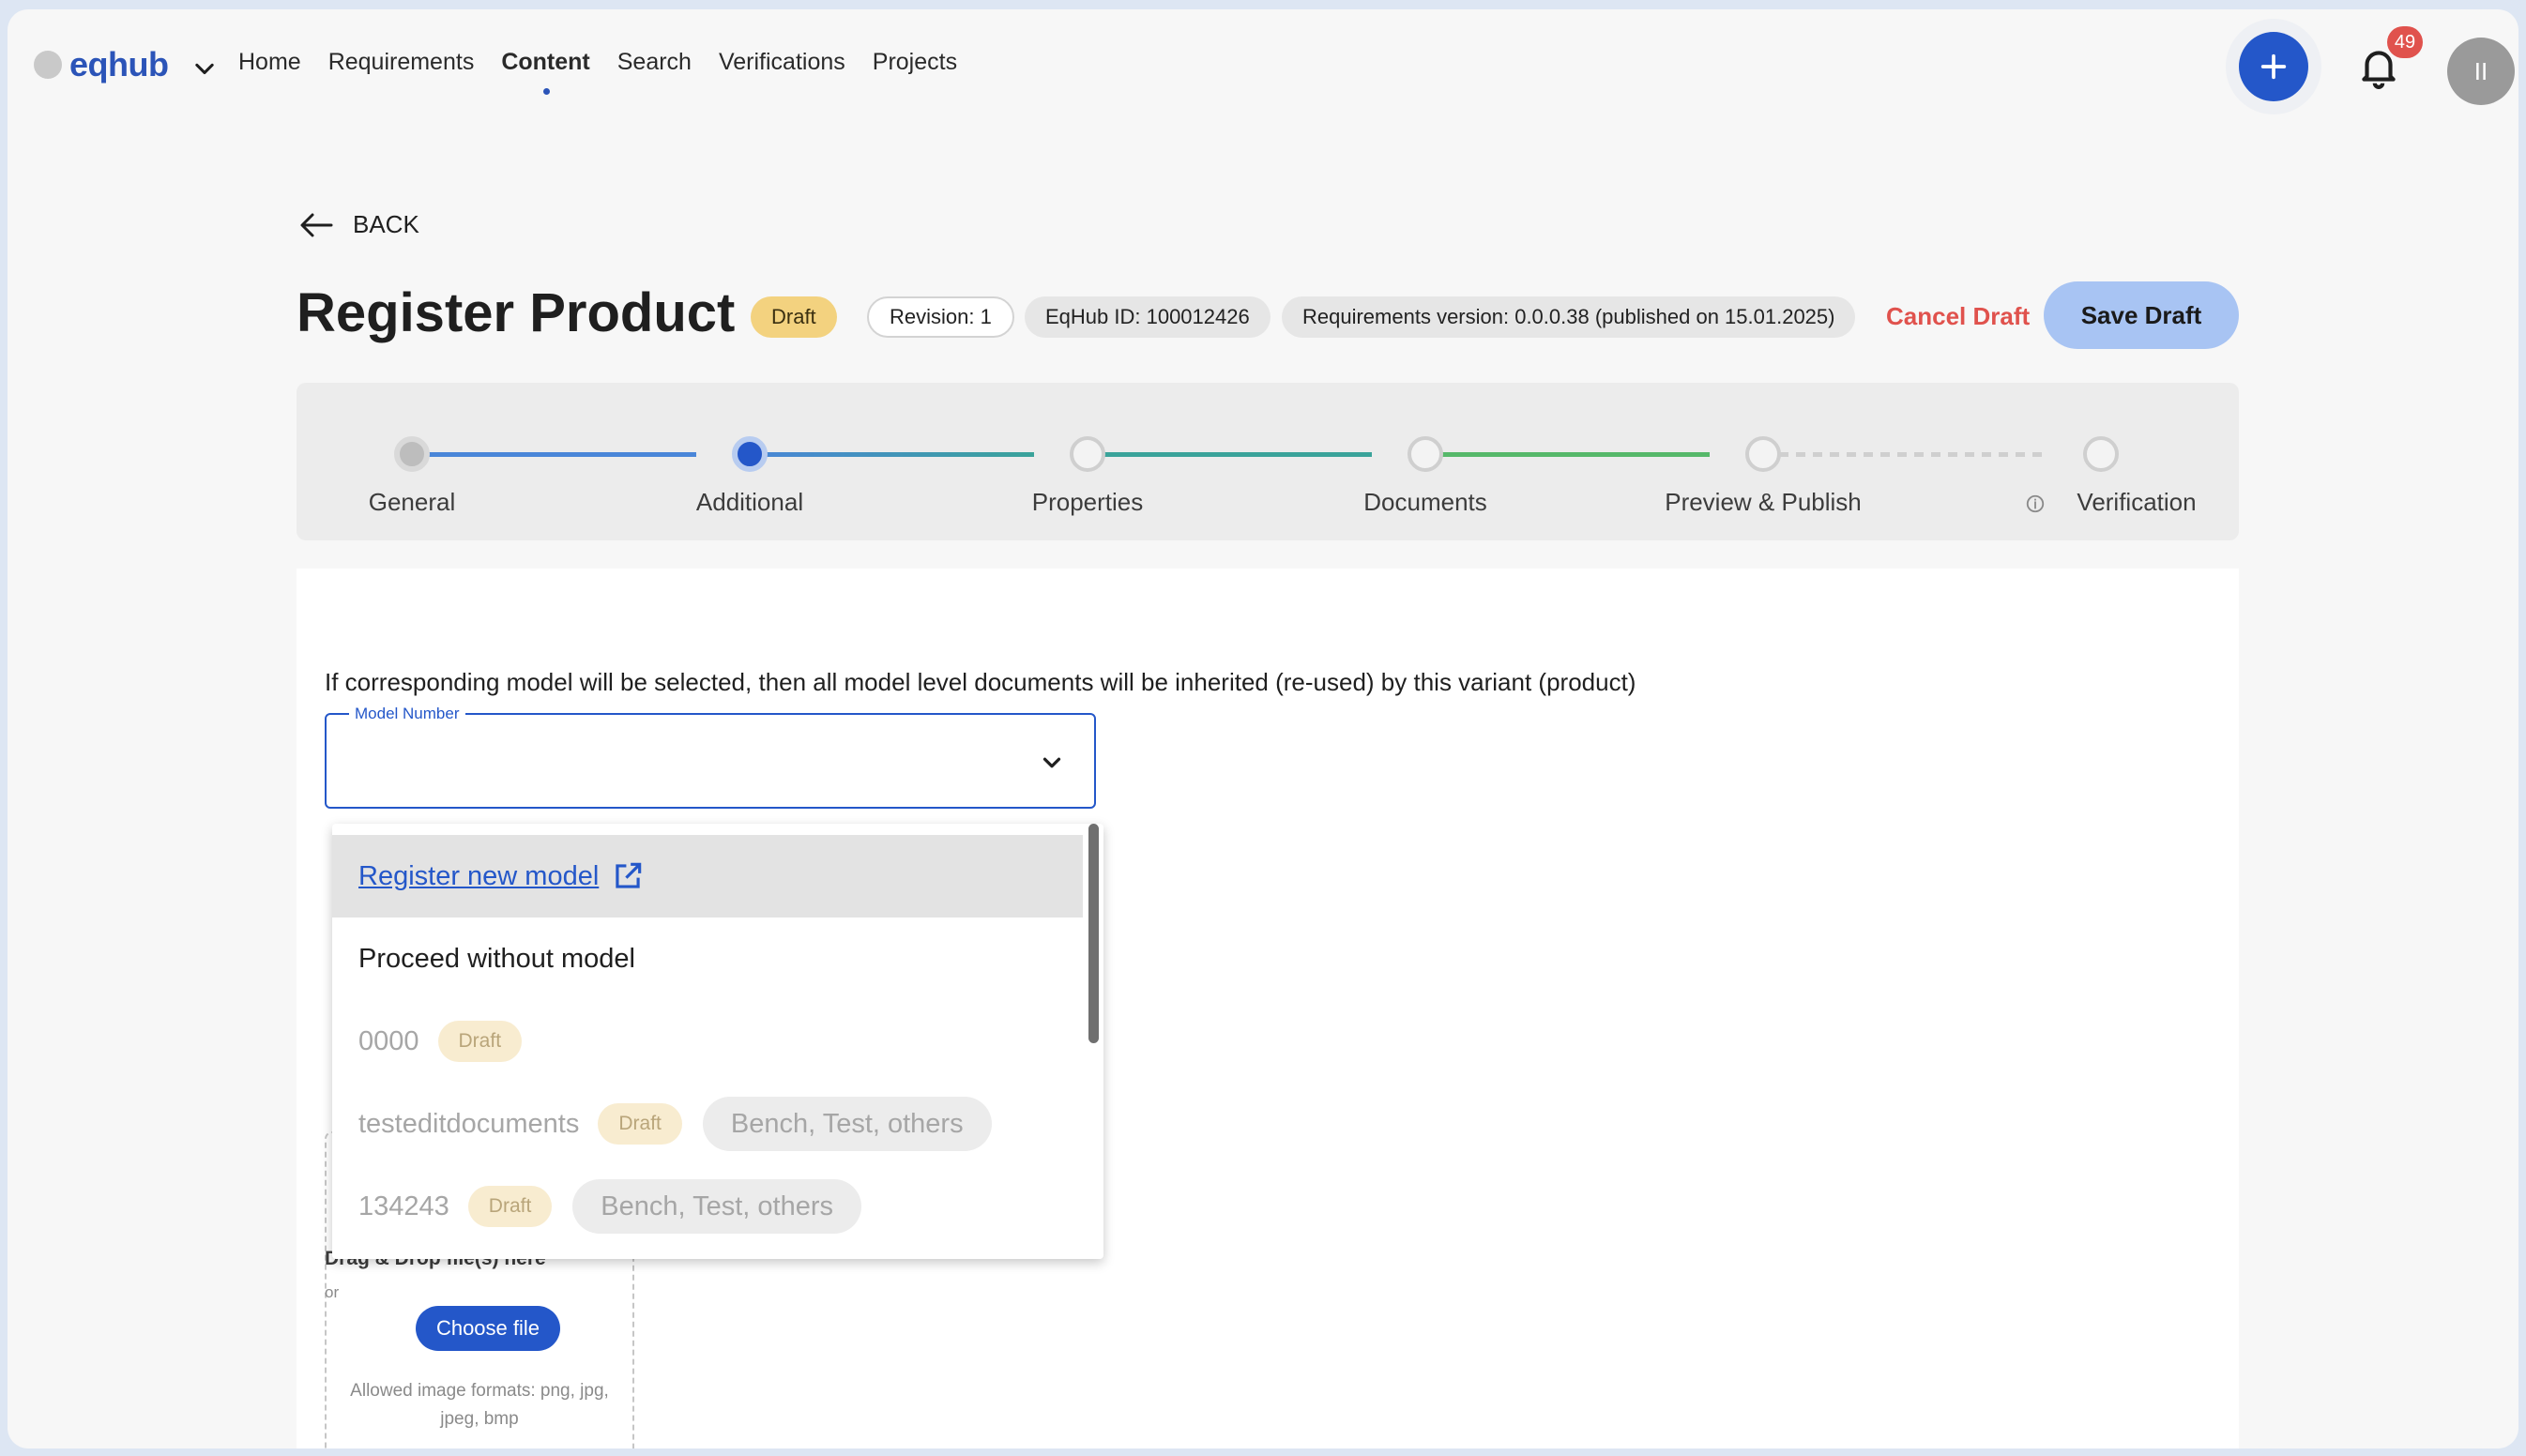 Image resolution: width=2526 pixels, height=1456 pixels. Describe the element at coordinates (794, 317) in the screenshot. I see `status-badge: Draft` at that location.